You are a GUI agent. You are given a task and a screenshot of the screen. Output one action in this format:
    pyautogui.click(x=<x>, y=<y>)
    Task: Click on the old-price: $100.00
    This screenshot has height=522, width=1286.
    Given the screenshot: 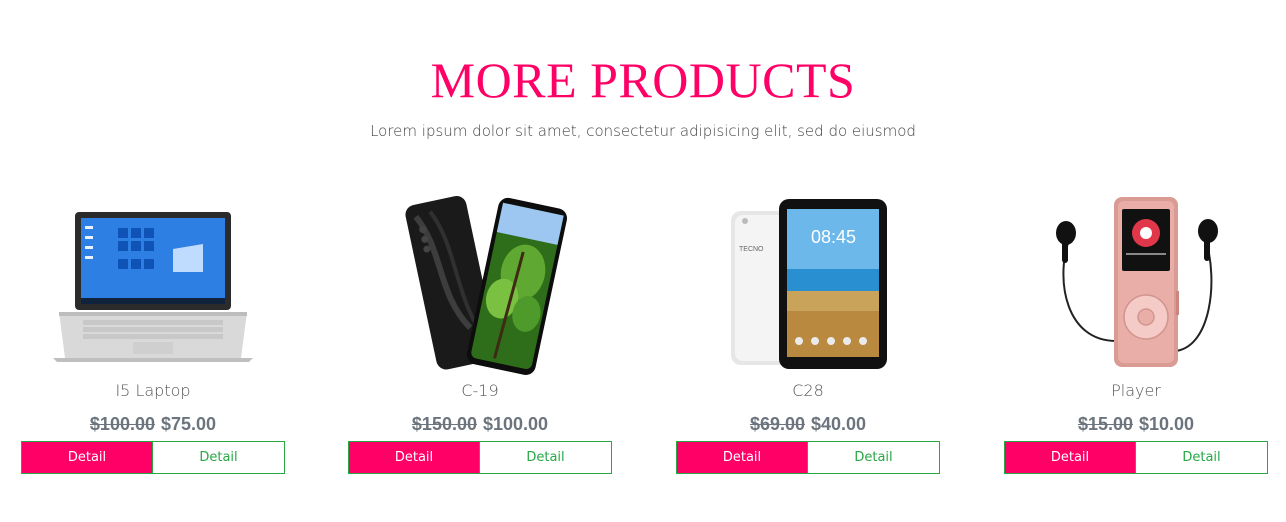 What is the action you would take?
    pyautogui.click(x=122, y=424)
    